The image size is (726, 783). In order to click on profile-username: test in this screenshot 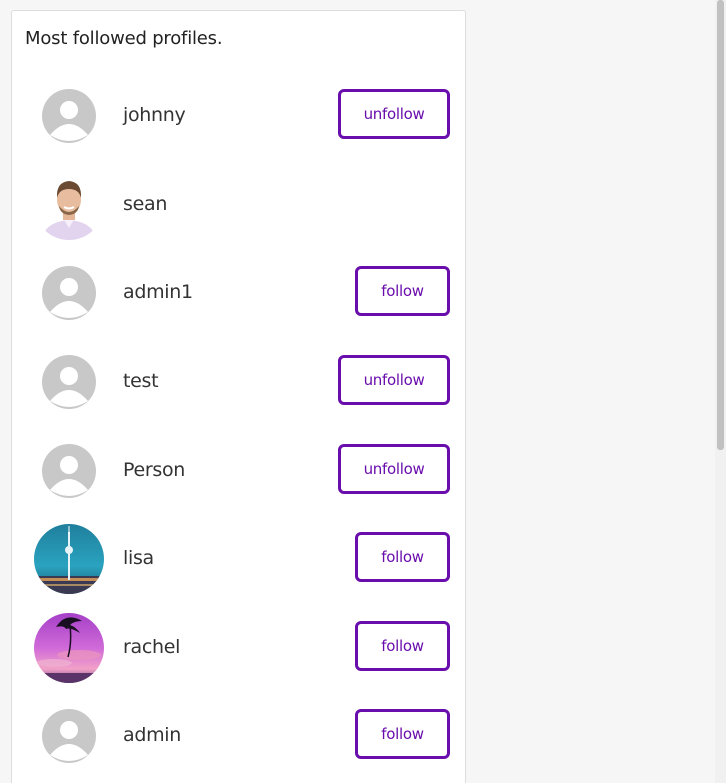, I will do `click(141, 381)`.